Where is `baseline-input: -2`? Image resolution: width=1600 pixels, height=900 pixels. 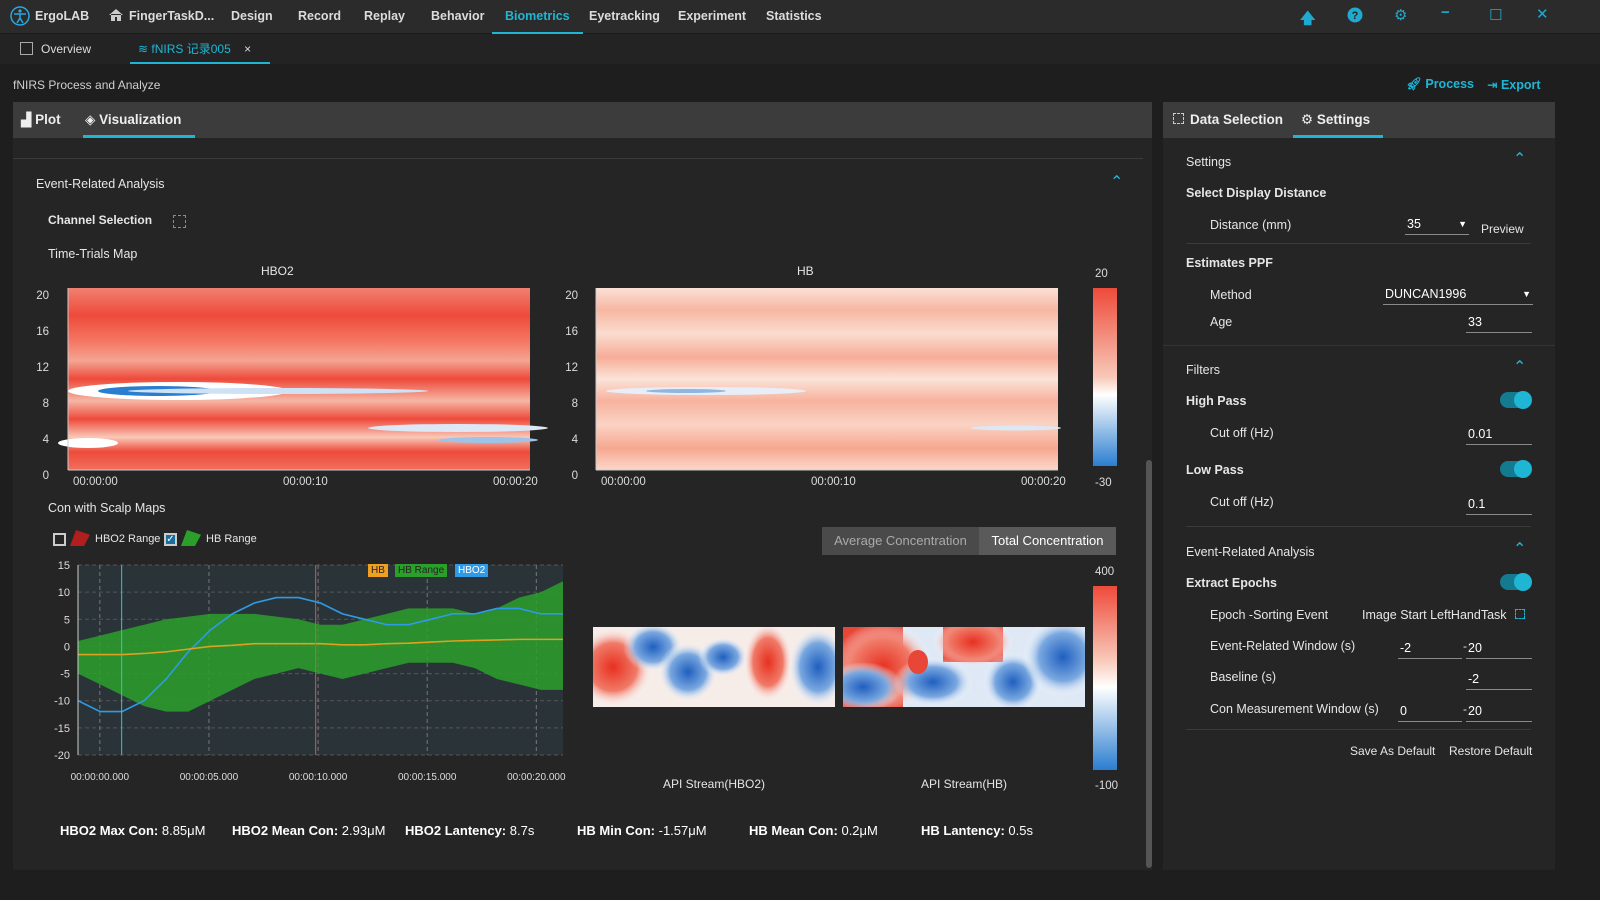 baseline-input: -2 is located at coordinates (1499, 679).